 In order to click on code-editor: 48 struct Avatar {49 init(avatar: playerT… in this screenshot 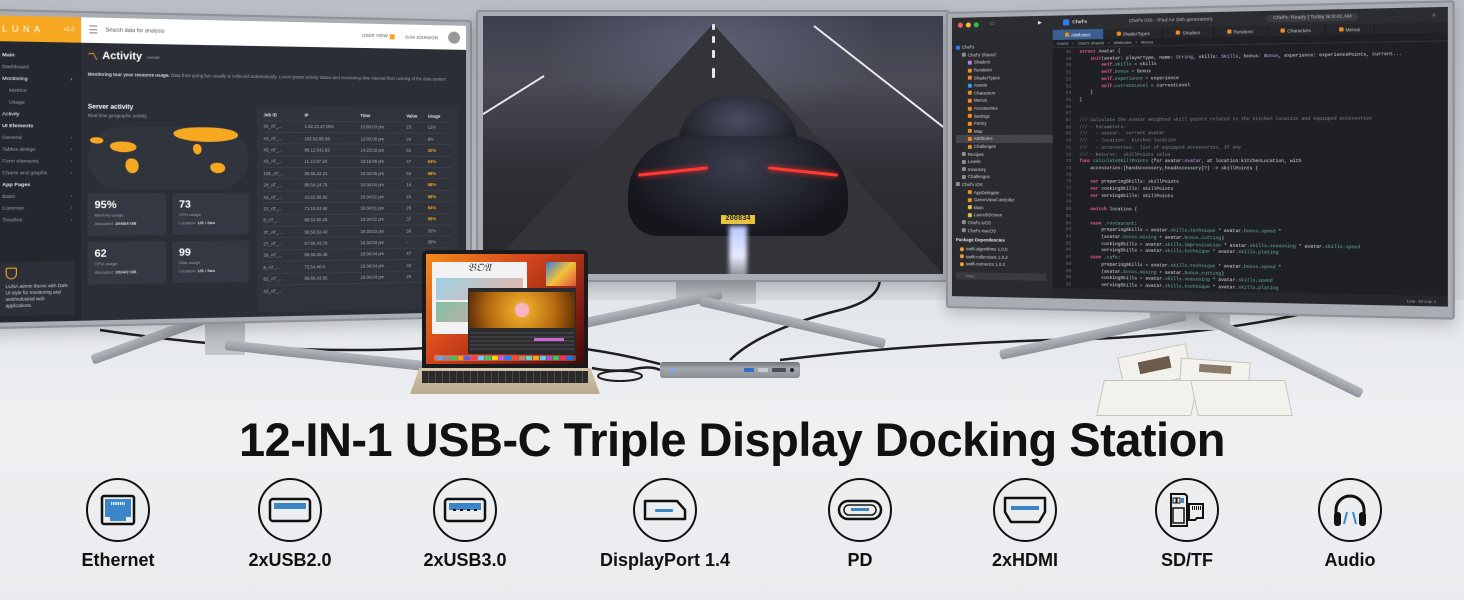, I will do `click(1250, 168)`.